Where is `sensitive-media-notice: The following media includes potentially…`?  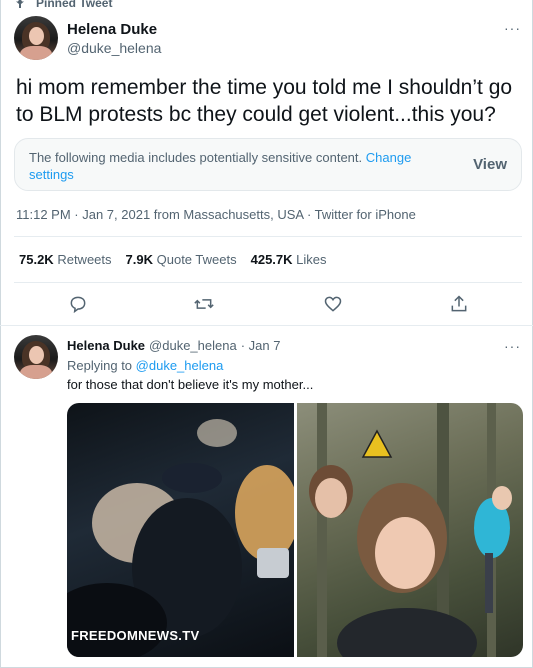
sensitive-media-notice: The following media includes potentially… is located at coordinates (268, 164).